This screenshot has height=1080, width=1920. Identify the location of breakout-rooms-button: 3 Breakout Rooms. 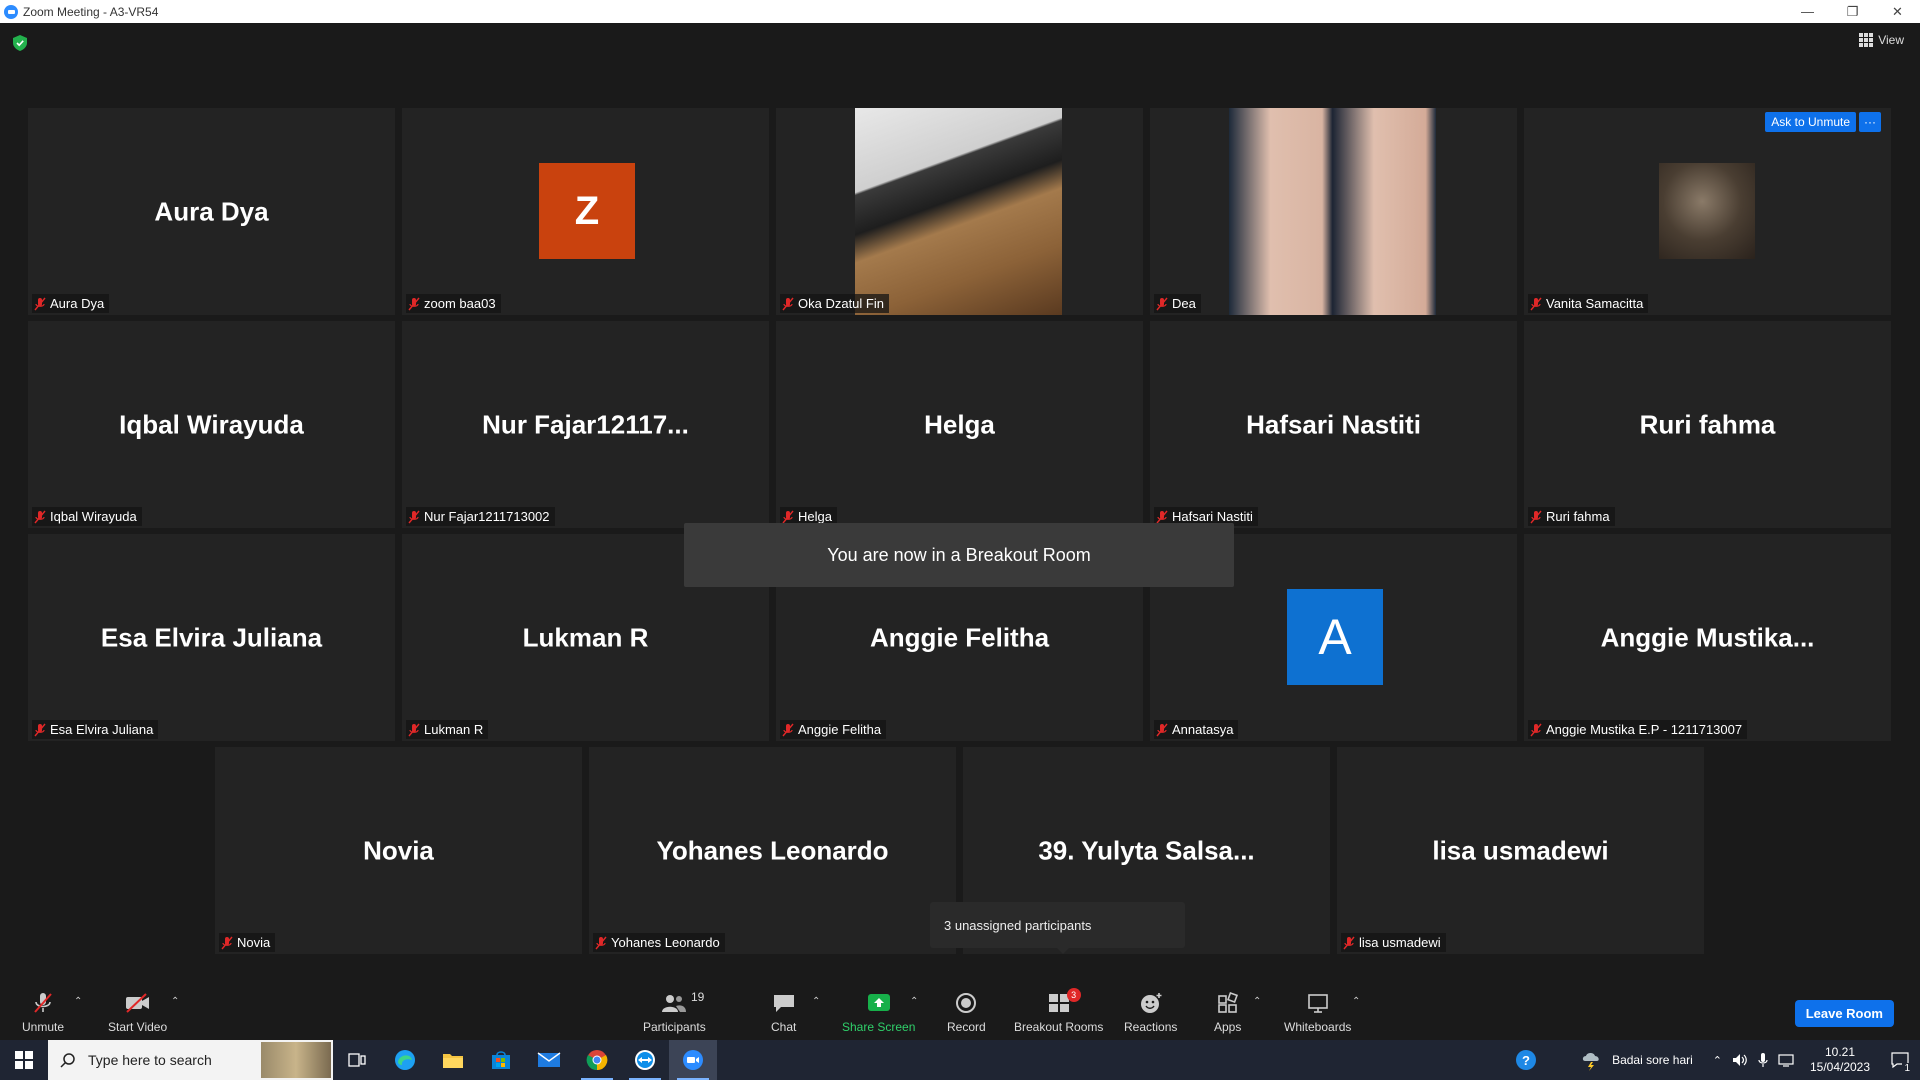
(1058, 1011).